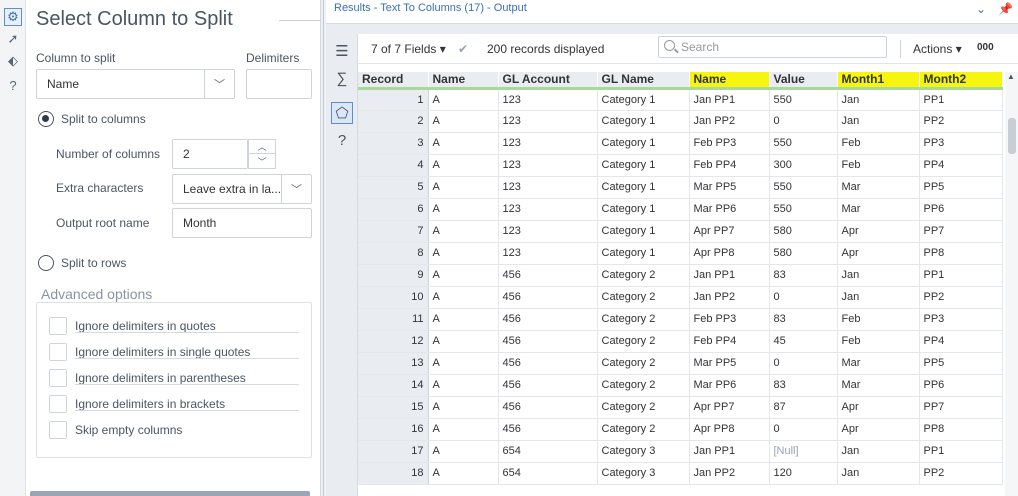  I want to click on table-cell: Category 3, so click(643, 473).